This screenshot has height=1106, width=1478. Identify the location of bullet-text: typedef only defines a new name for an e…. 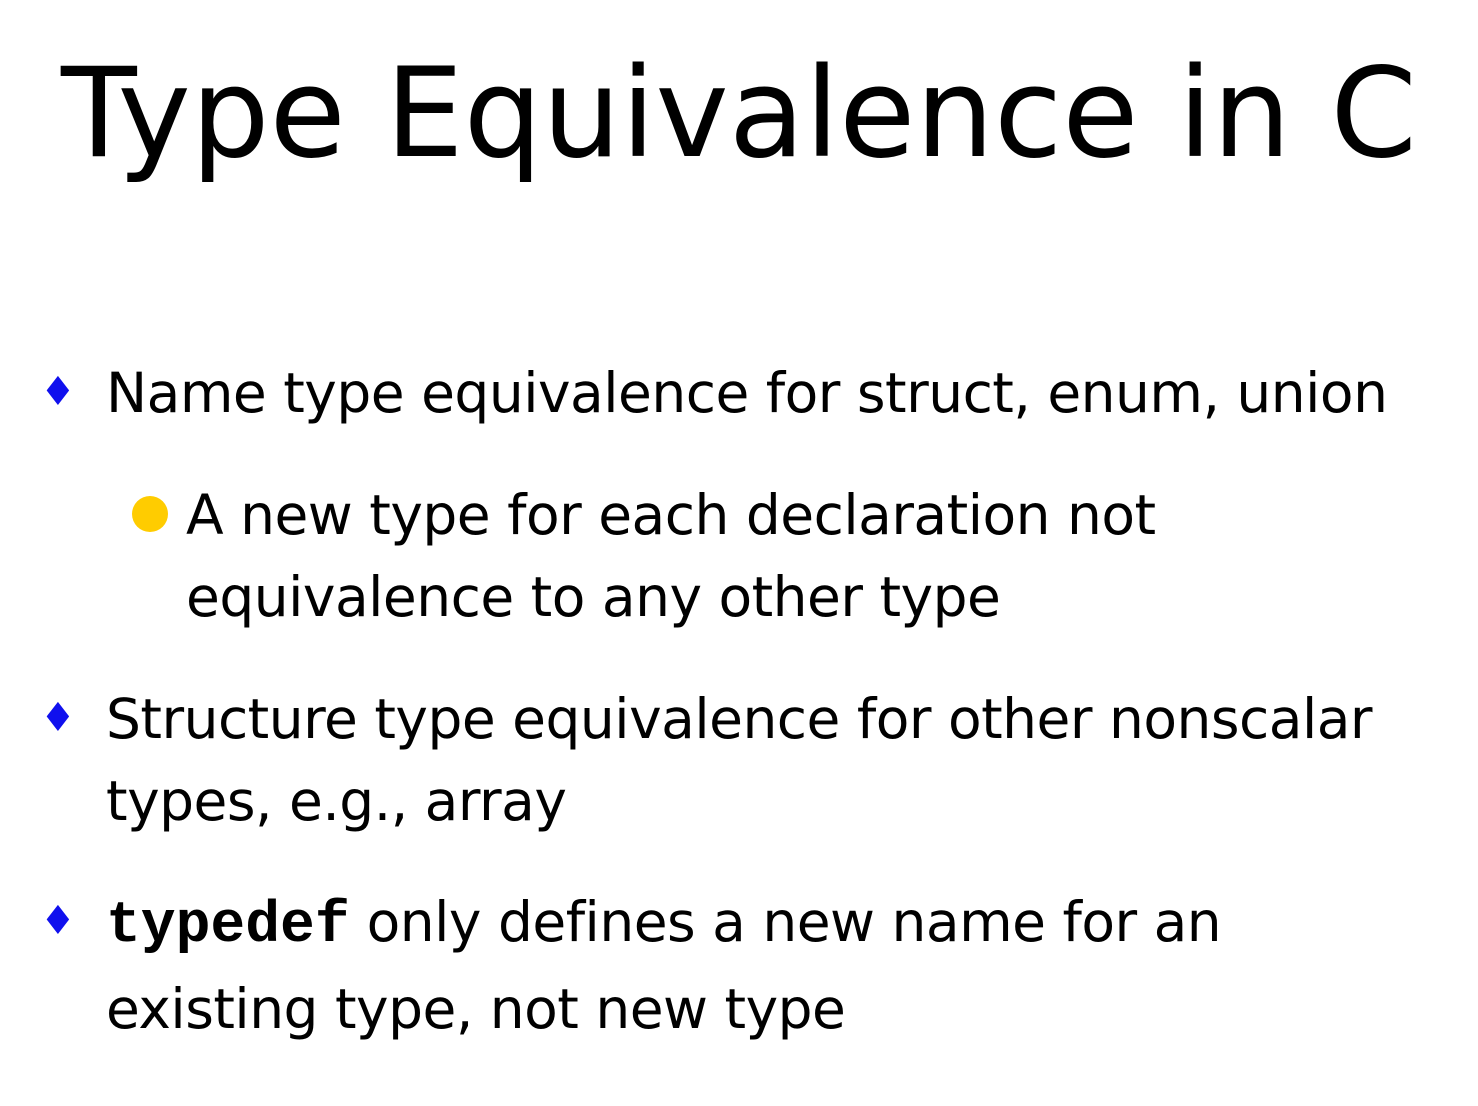
(756, 965).